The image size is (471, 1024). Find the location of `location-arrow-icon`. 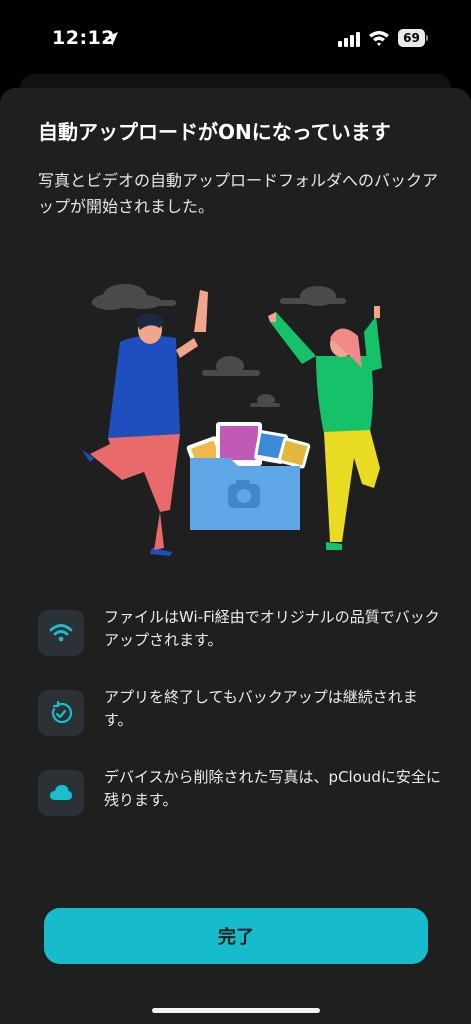

location-arrow-icon is located at coordinates (111, 39).